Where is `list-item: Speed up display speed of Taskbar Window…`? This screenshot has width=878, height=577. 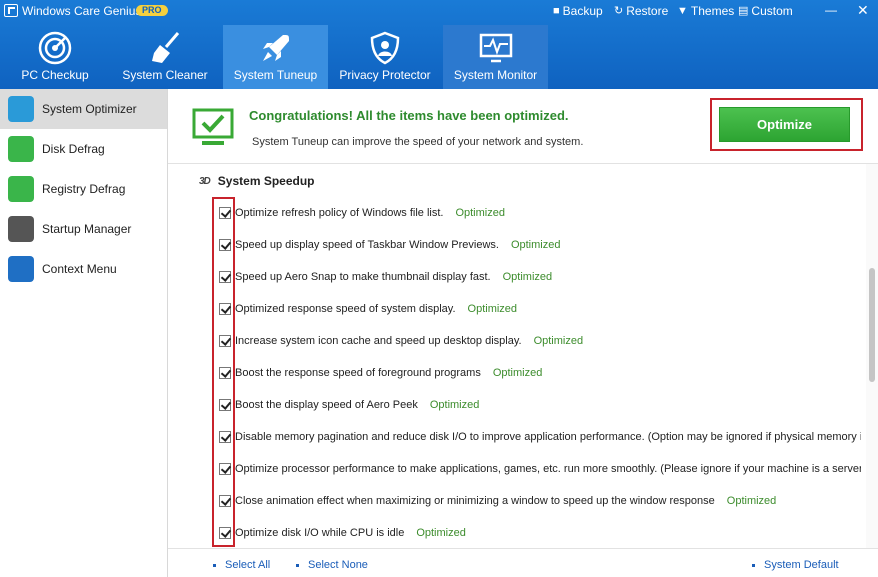 list-item: Speed up display speed of Taskbar Window… is located at coordinates (389, 245).